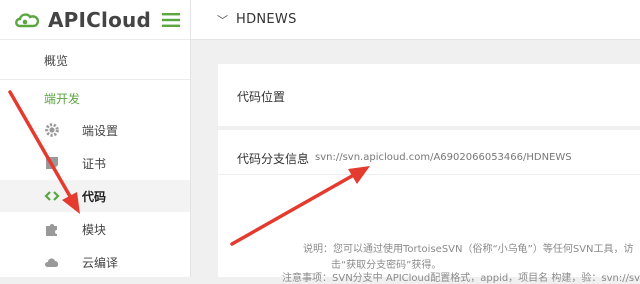 The width and height of the screenshot is (640, 284). What do you see at coordinates (52, 262) in the screenshot?
I see `cloud-icon` at bounding box center [52, 262].